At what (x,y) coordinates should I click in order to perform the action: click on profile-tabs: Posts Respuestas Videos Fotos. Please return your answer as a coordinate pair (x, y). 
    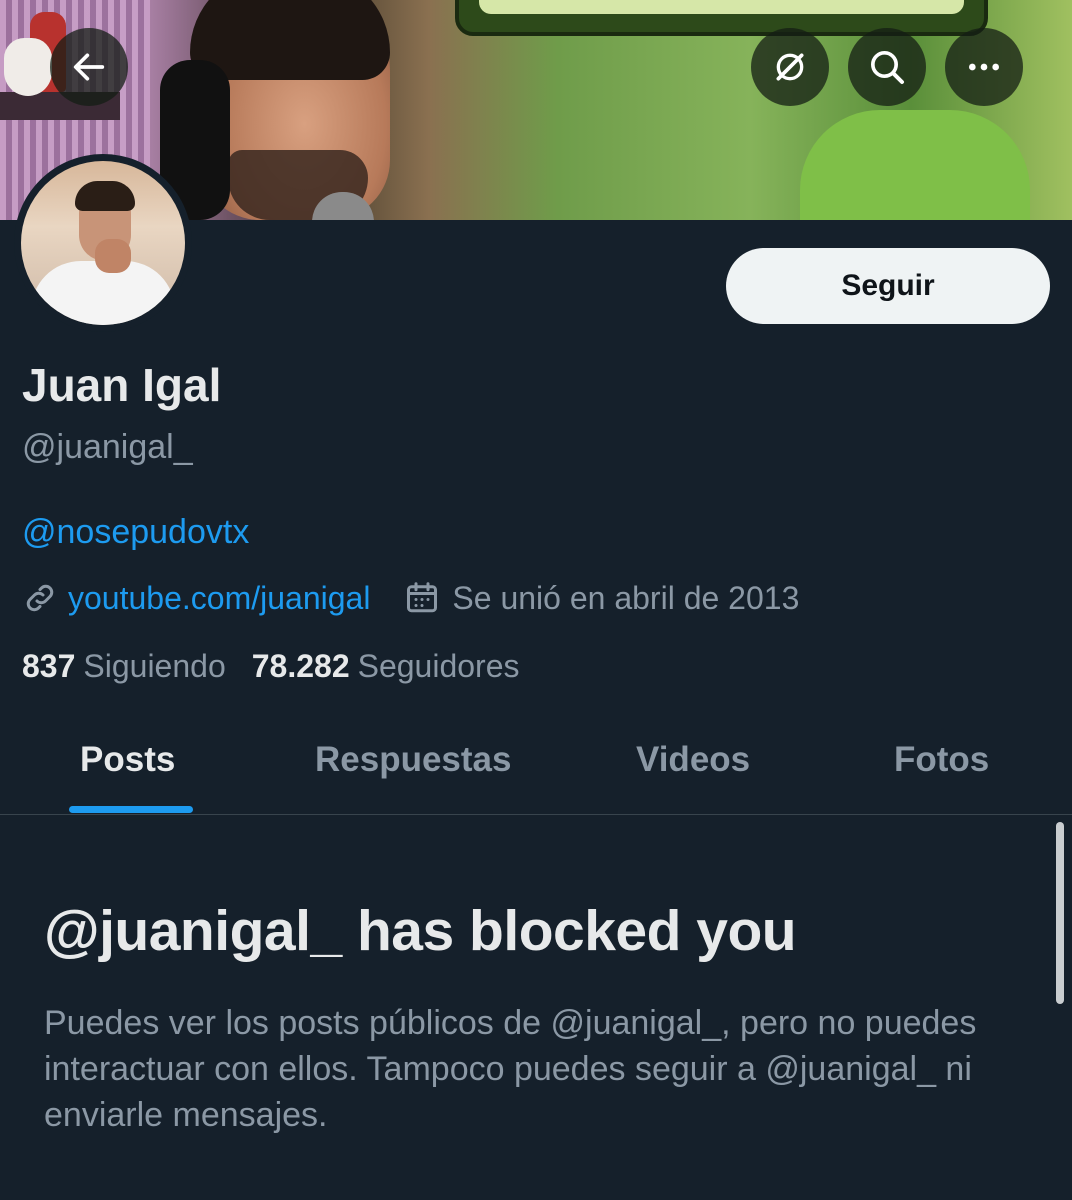
    Looking at the image, I should click on (536, 768).